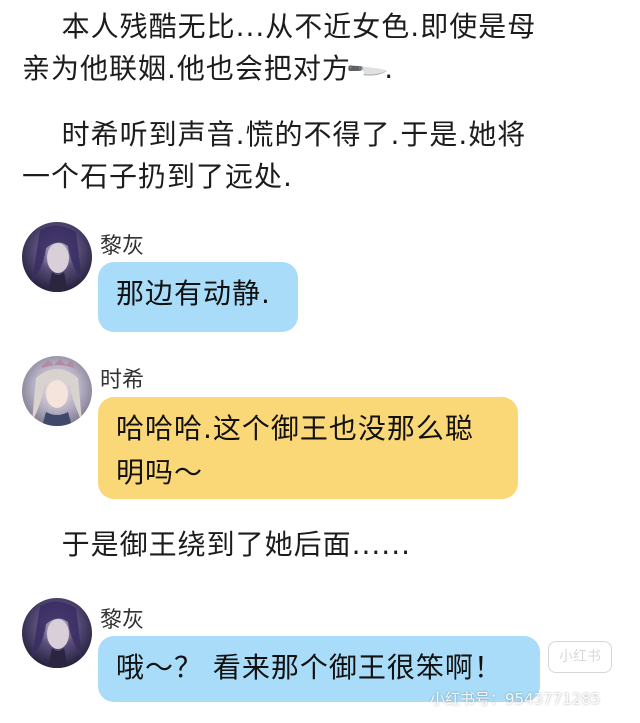 The width and height of the screenshot is (640, 723). I want to click on narration-line: 一个石子扔到了远处., so click(157, 176).